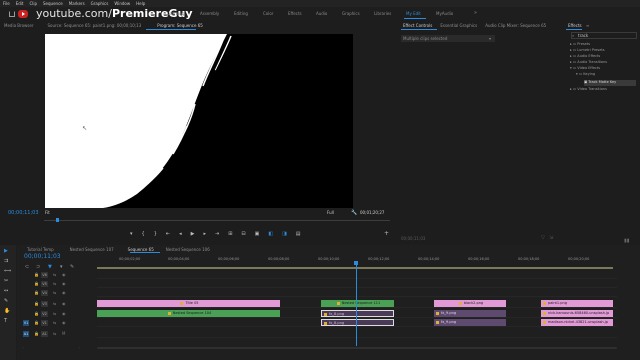 The image size is (640, 360). What do you see at coordinates (515, 25) in the screenshot?
I see `tab-audio-clip-mixer: Audio Clip Mixer: Sequence 65` at bounding box center [515, 25].